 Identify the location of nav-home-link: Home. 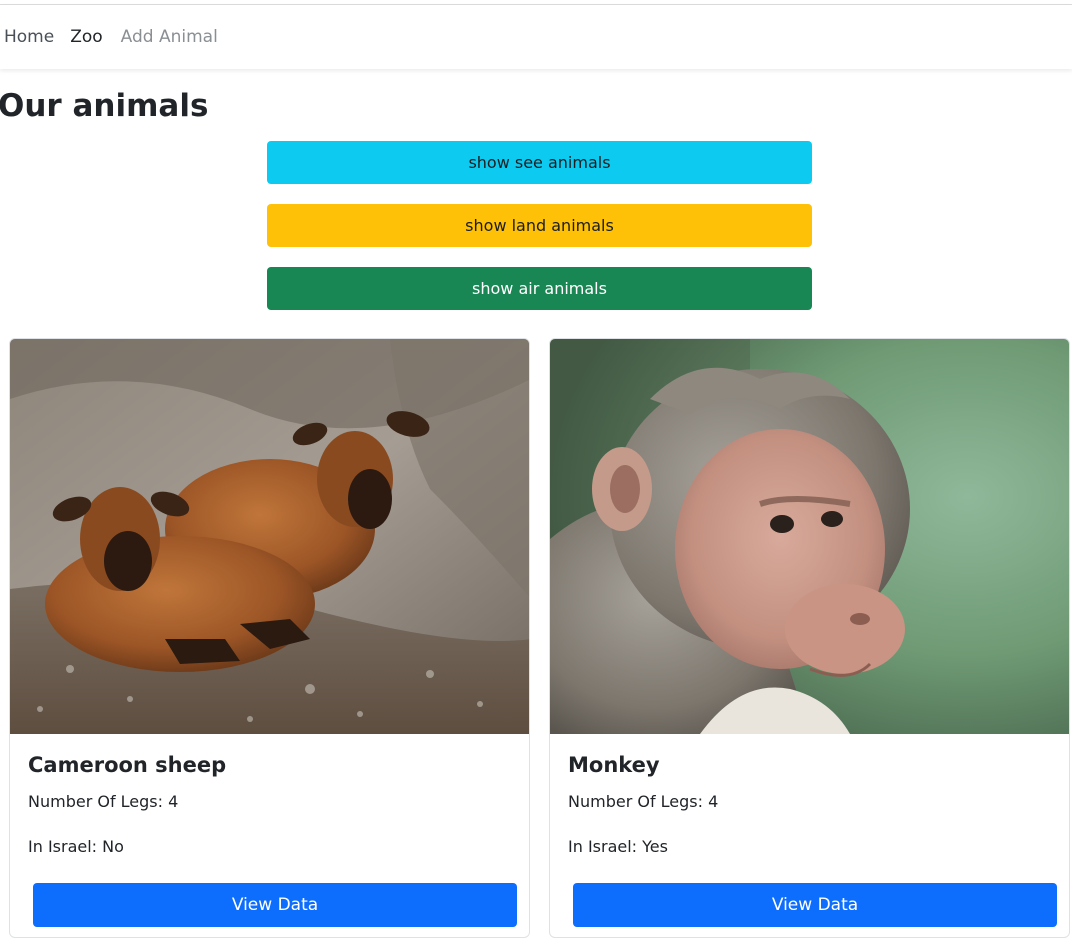
(29, 37).